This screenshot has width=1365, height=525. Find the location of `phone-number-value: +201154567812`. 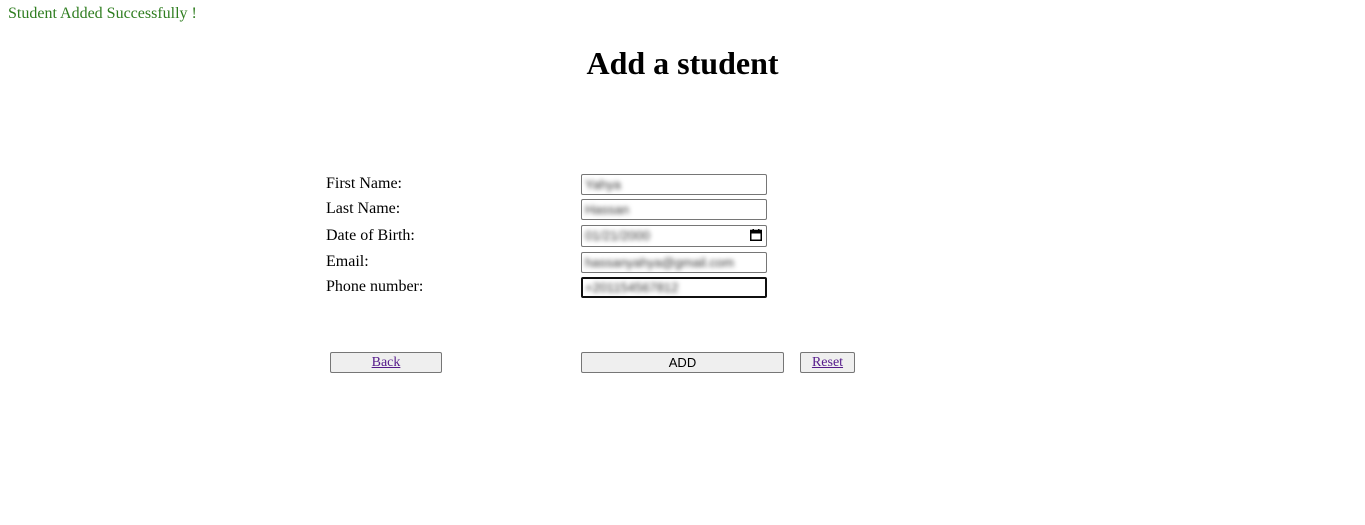

phone-number-value: +201154567812 is located at coordinates (632, 287).